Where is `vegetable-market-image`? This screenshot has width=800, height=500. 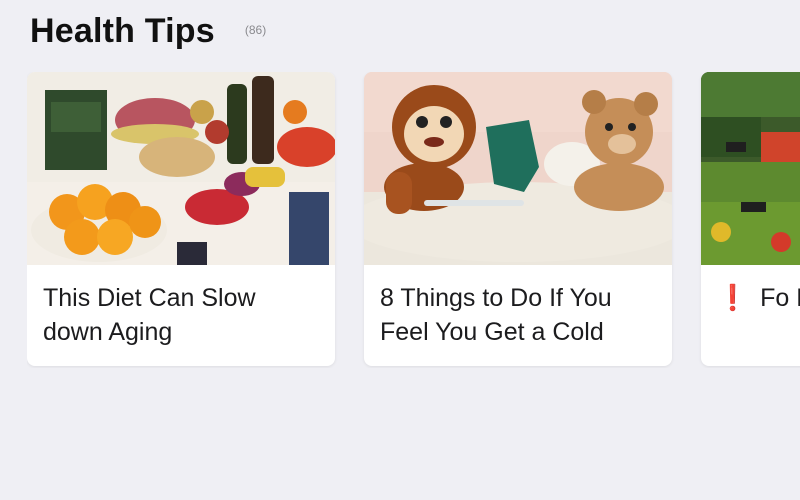 vegetable-market-image is located at coordinates (750, 168).